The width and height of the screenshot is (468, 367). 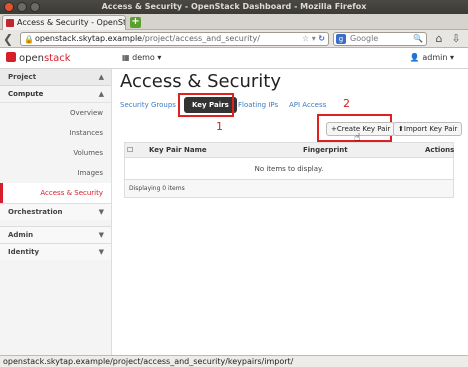 I want to click on page-title: Access & Security, so click(x=201, y=81).